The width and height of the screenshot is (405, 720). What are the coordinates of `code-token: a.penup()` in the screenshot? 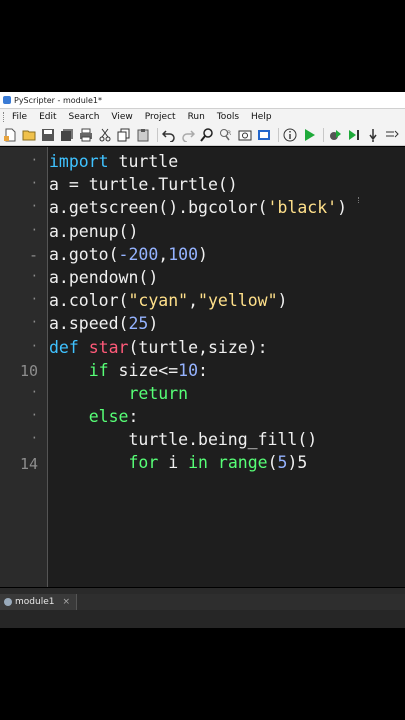 It's located at (94, 231).